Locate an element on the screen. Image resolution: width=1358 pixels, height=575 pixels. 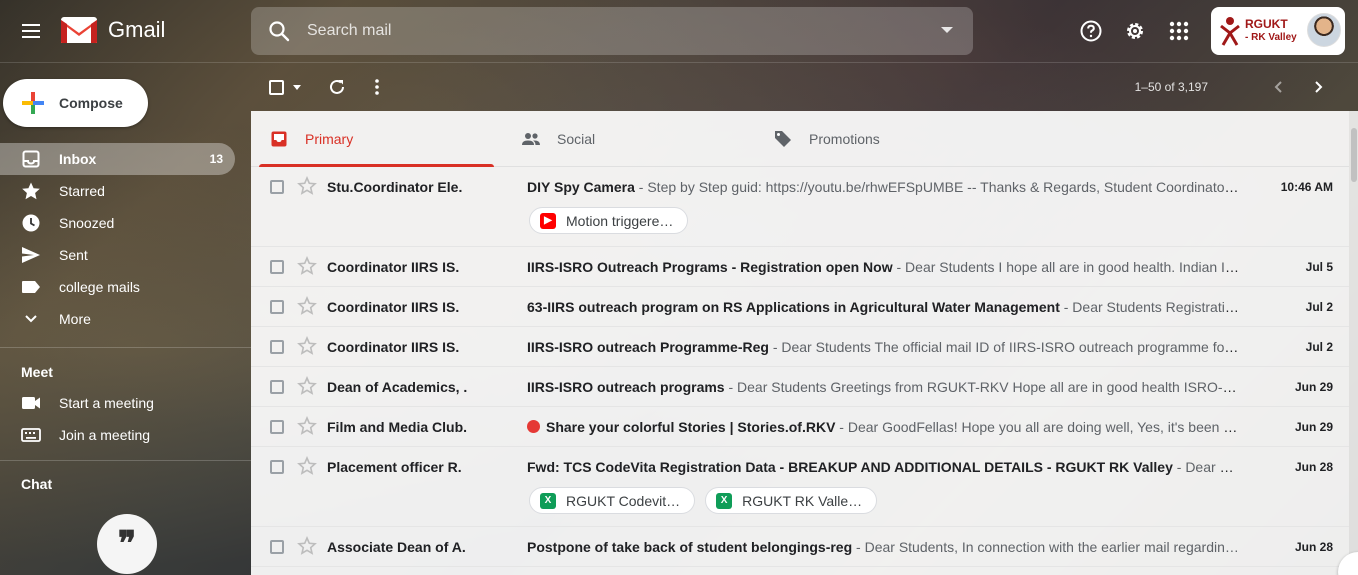
star-icon is located at coordinates (31, 191).